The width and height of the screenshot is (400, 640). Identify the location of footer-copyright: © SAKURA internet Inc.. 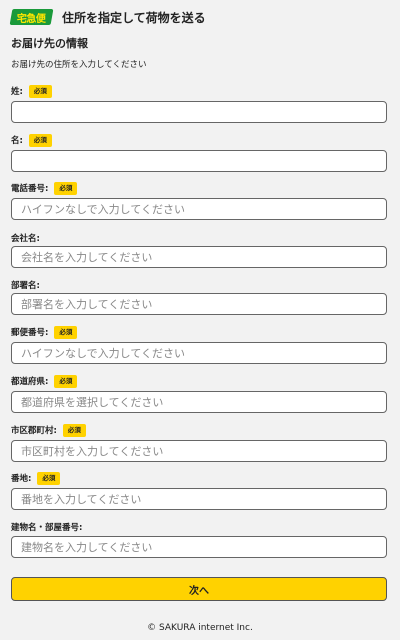
(200, 628).